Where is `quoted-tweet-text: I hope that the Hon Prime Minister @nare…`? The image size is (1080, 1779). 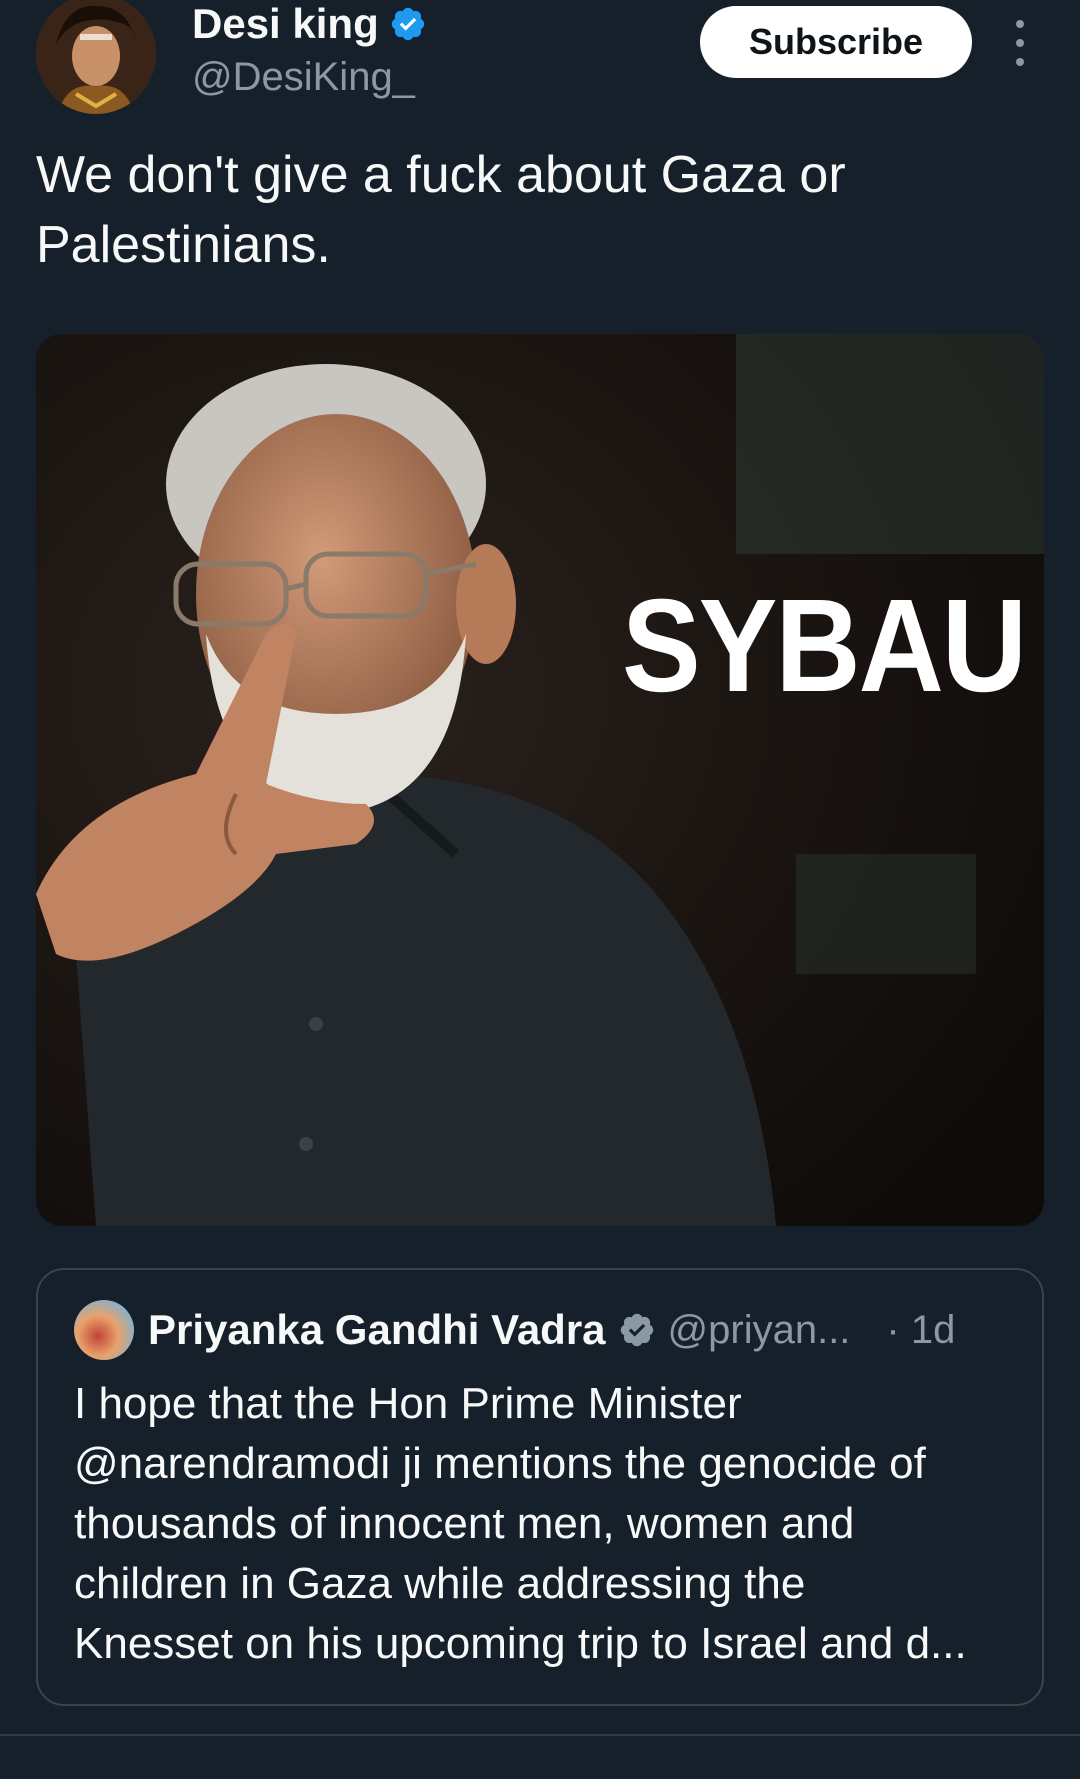 quoted-tweet-text: I hope that the Hon Prime Minister @nare… is located at coordinates (544, 1524).